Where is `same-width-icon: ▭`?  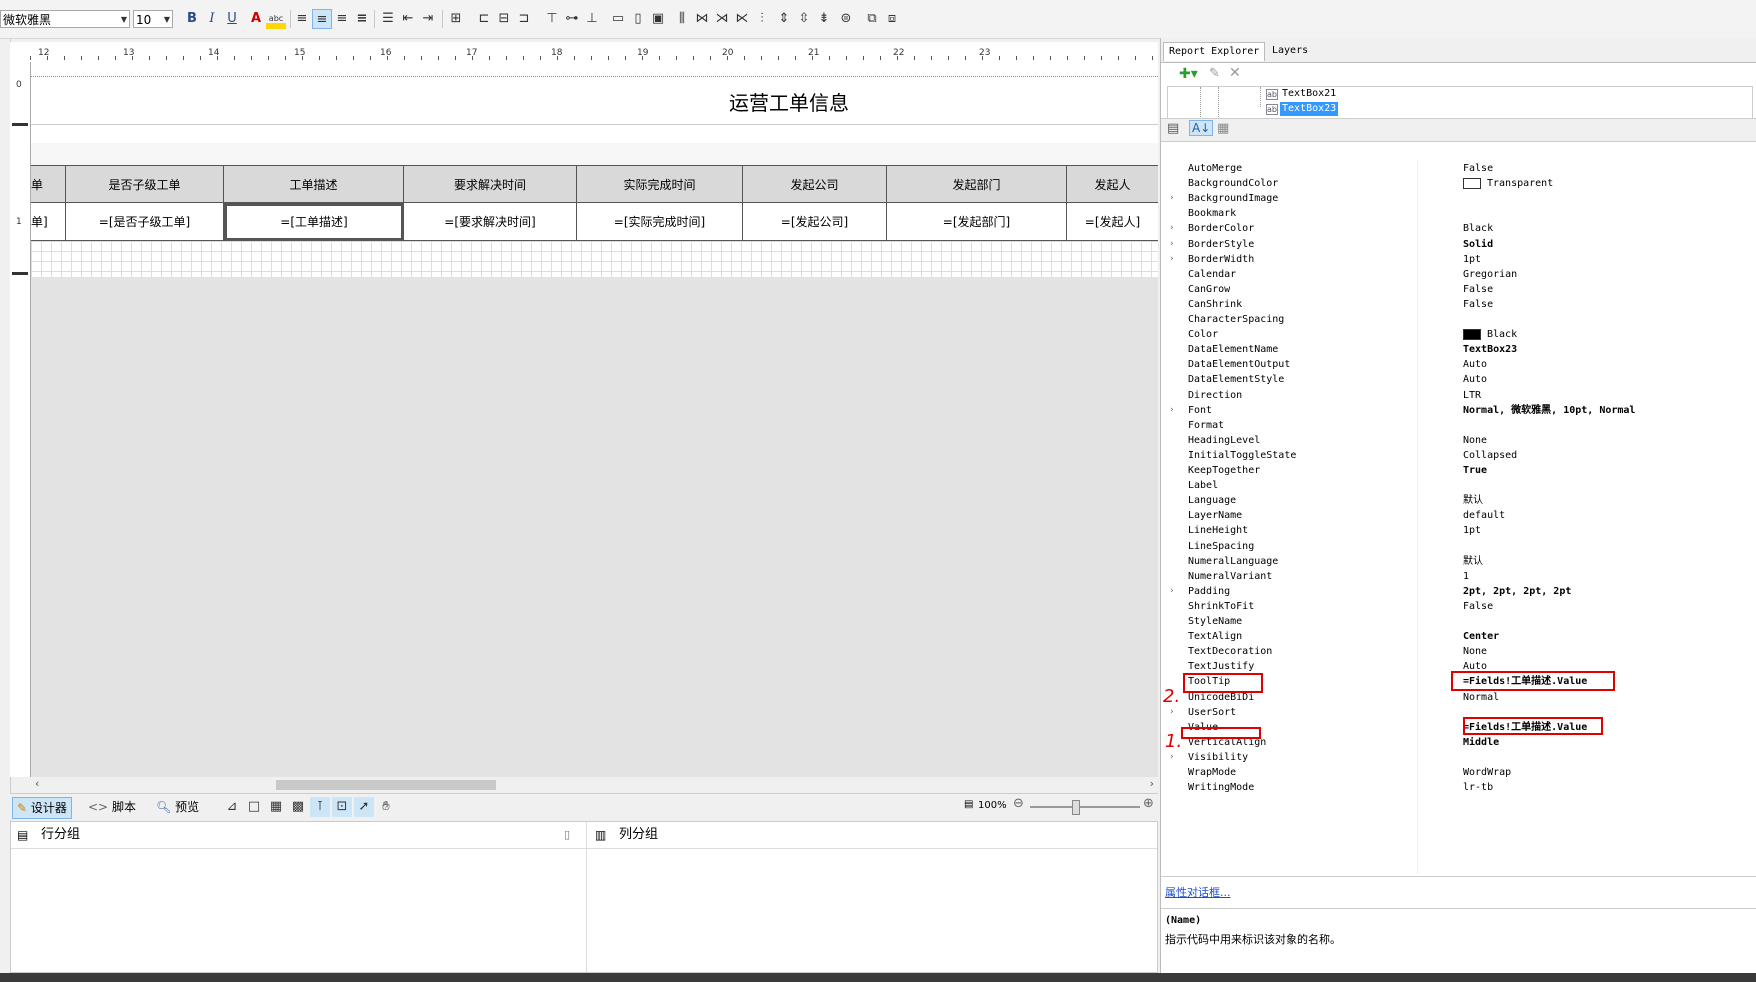 same-width-icon: ▭ is located at coordinates (618, 19).